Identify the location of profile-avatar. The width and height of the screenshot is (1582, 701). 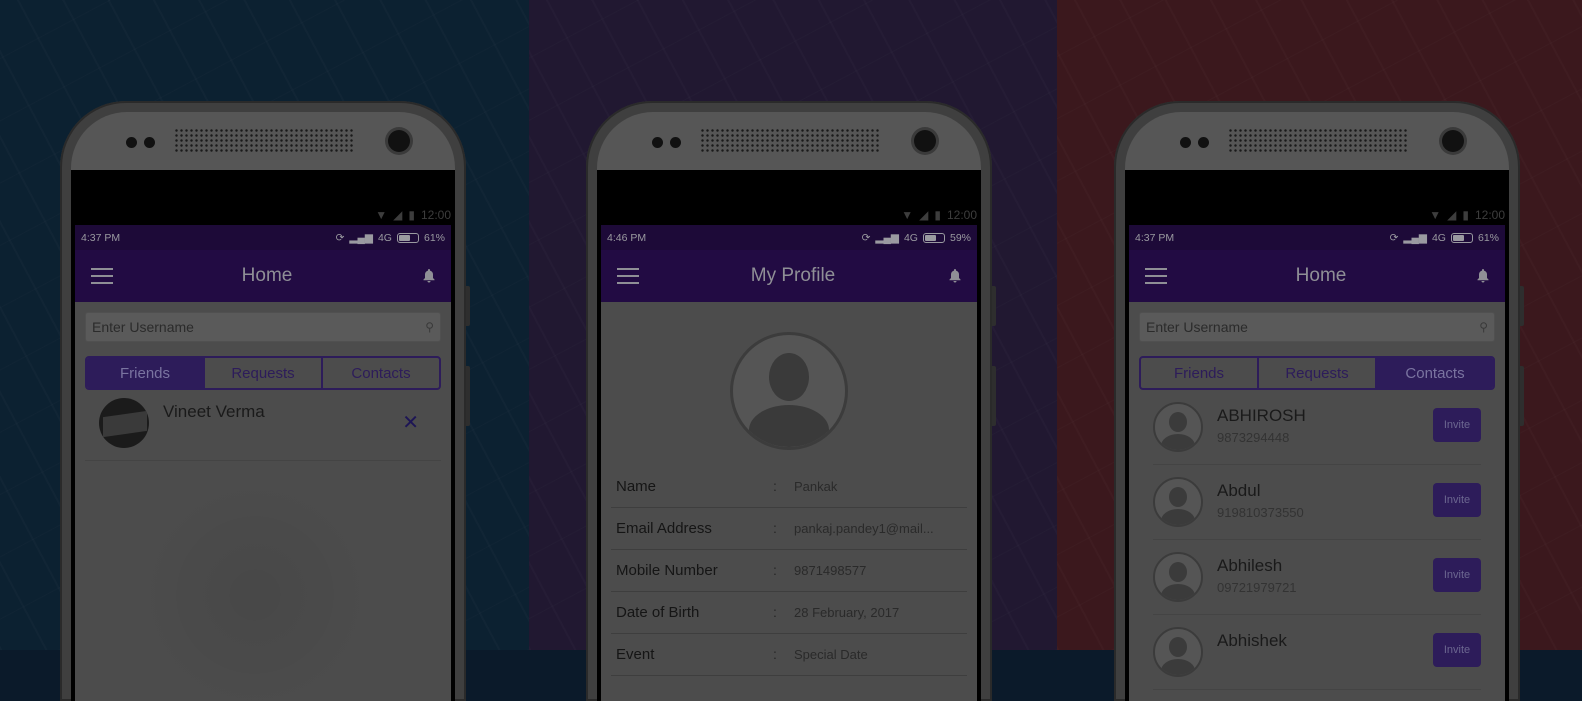
(789, 391).